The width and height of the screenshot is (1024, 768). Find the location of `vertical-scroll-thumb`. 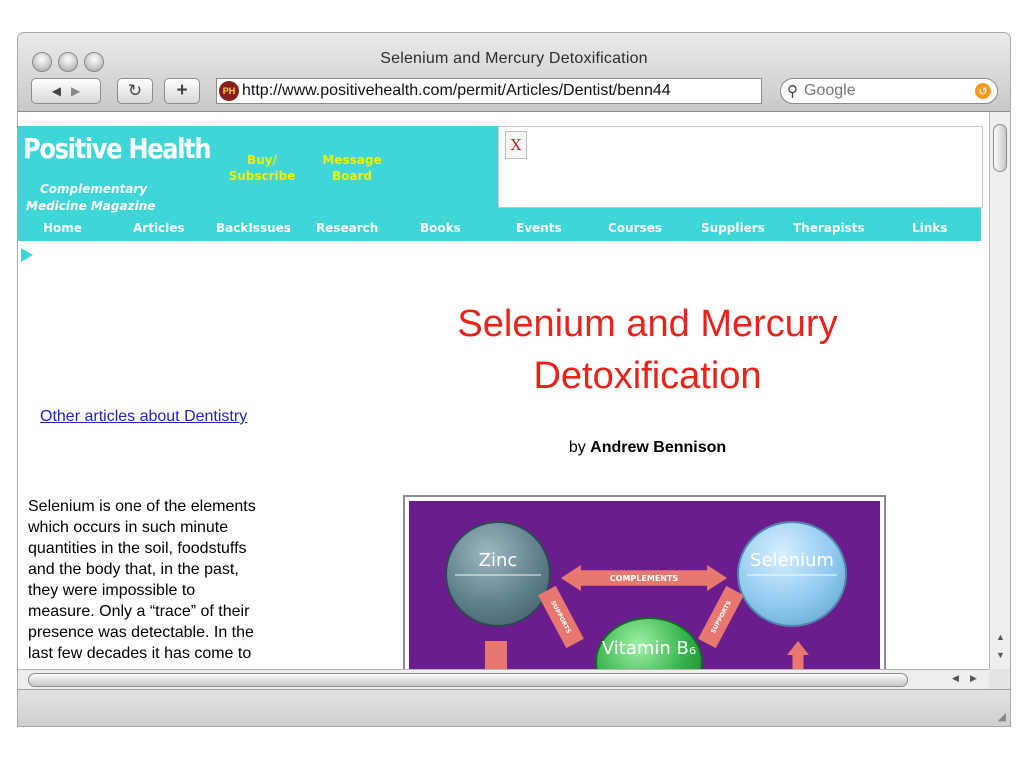

vertical-scroll-thumb is located at coordinates (1000, 148).